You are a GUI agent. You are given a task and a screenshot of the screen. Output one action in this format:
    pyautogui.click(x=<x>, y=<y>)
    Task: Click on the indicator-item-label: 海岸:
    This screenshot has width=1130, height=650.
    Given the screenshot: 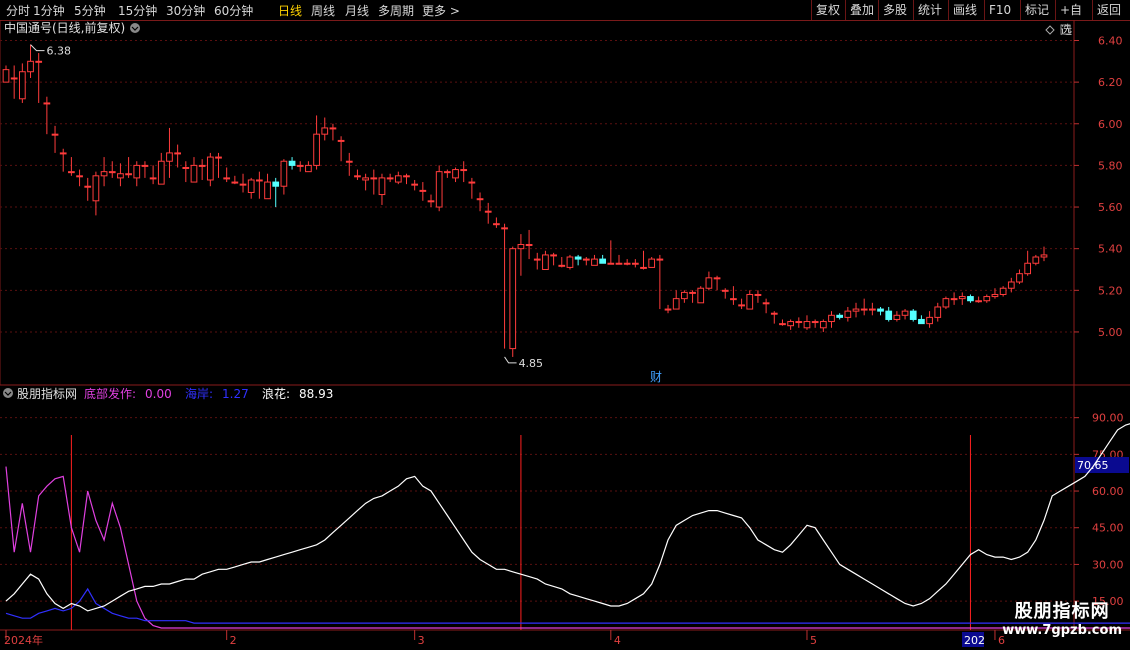 What is the action you would take?
    pyautogui.click(x=199, y=393)
    